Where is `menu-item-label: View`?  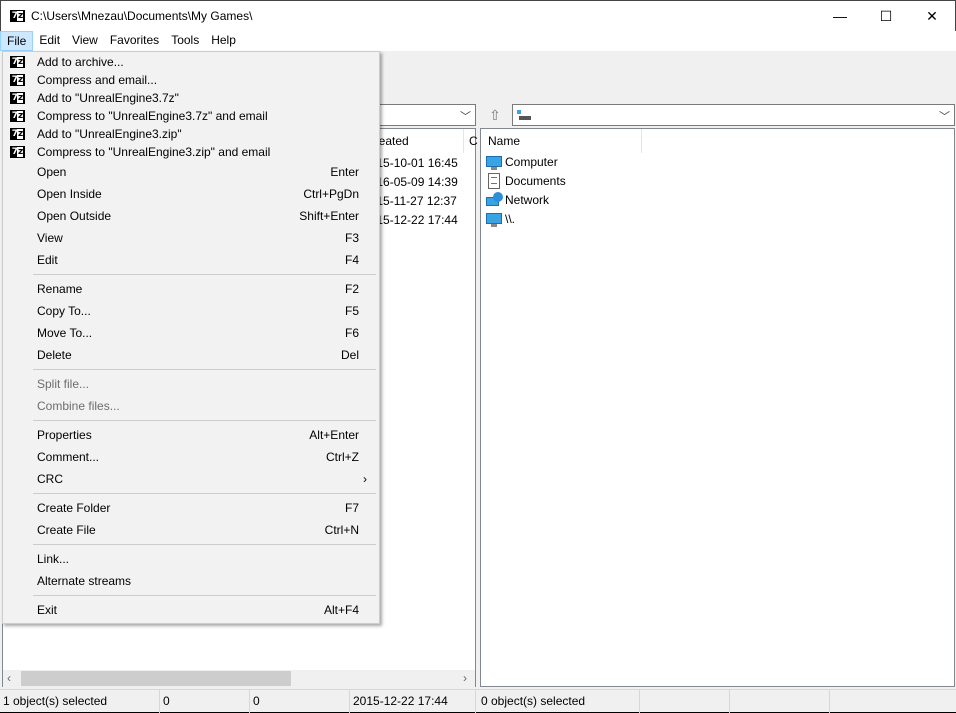 menu-item-label: View is located at coordinates (50, 238).